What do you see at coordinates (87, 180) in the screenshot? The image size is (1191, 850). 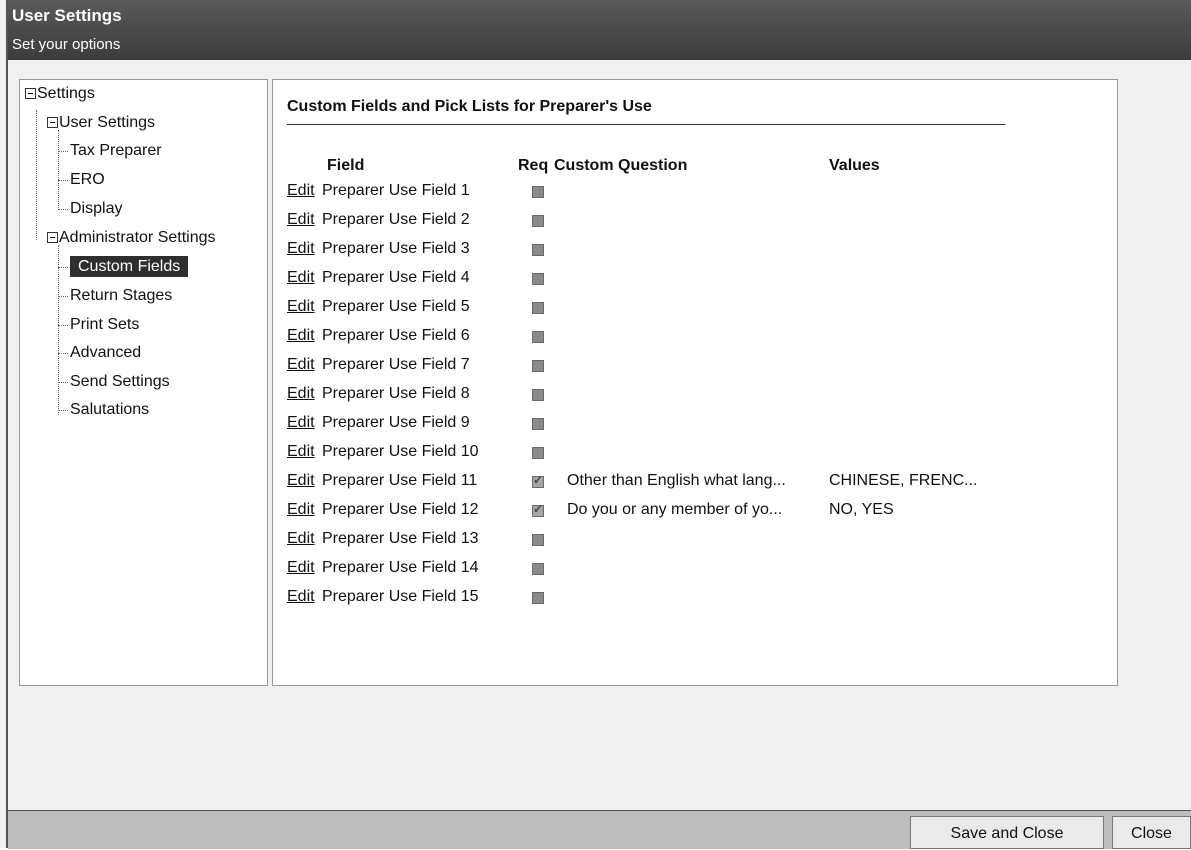 I see `tree-item-ero: ERO` at bounding box center [87, 180].